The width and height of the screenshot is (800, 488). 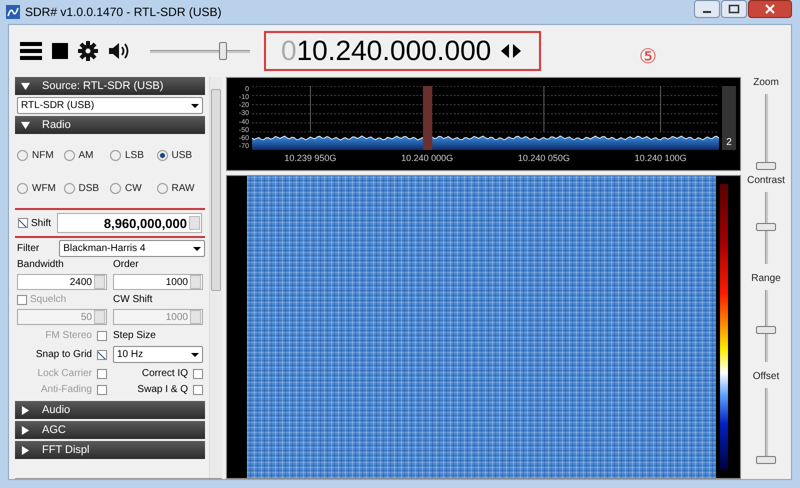 What do you see at coordinates (511, 51) in the screenshot?
I see `left-right-arrows-icon` at bounding box center [511, 51].